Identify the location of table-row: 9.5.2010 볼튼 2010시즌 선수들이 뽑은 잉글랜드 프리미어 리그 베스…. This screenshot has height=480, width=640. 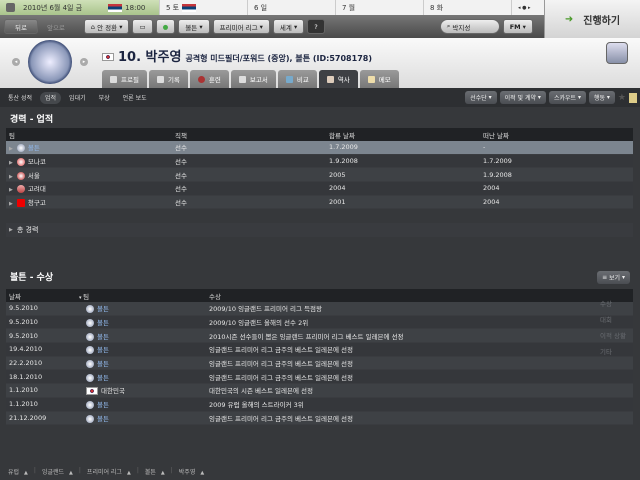
(319, 336).